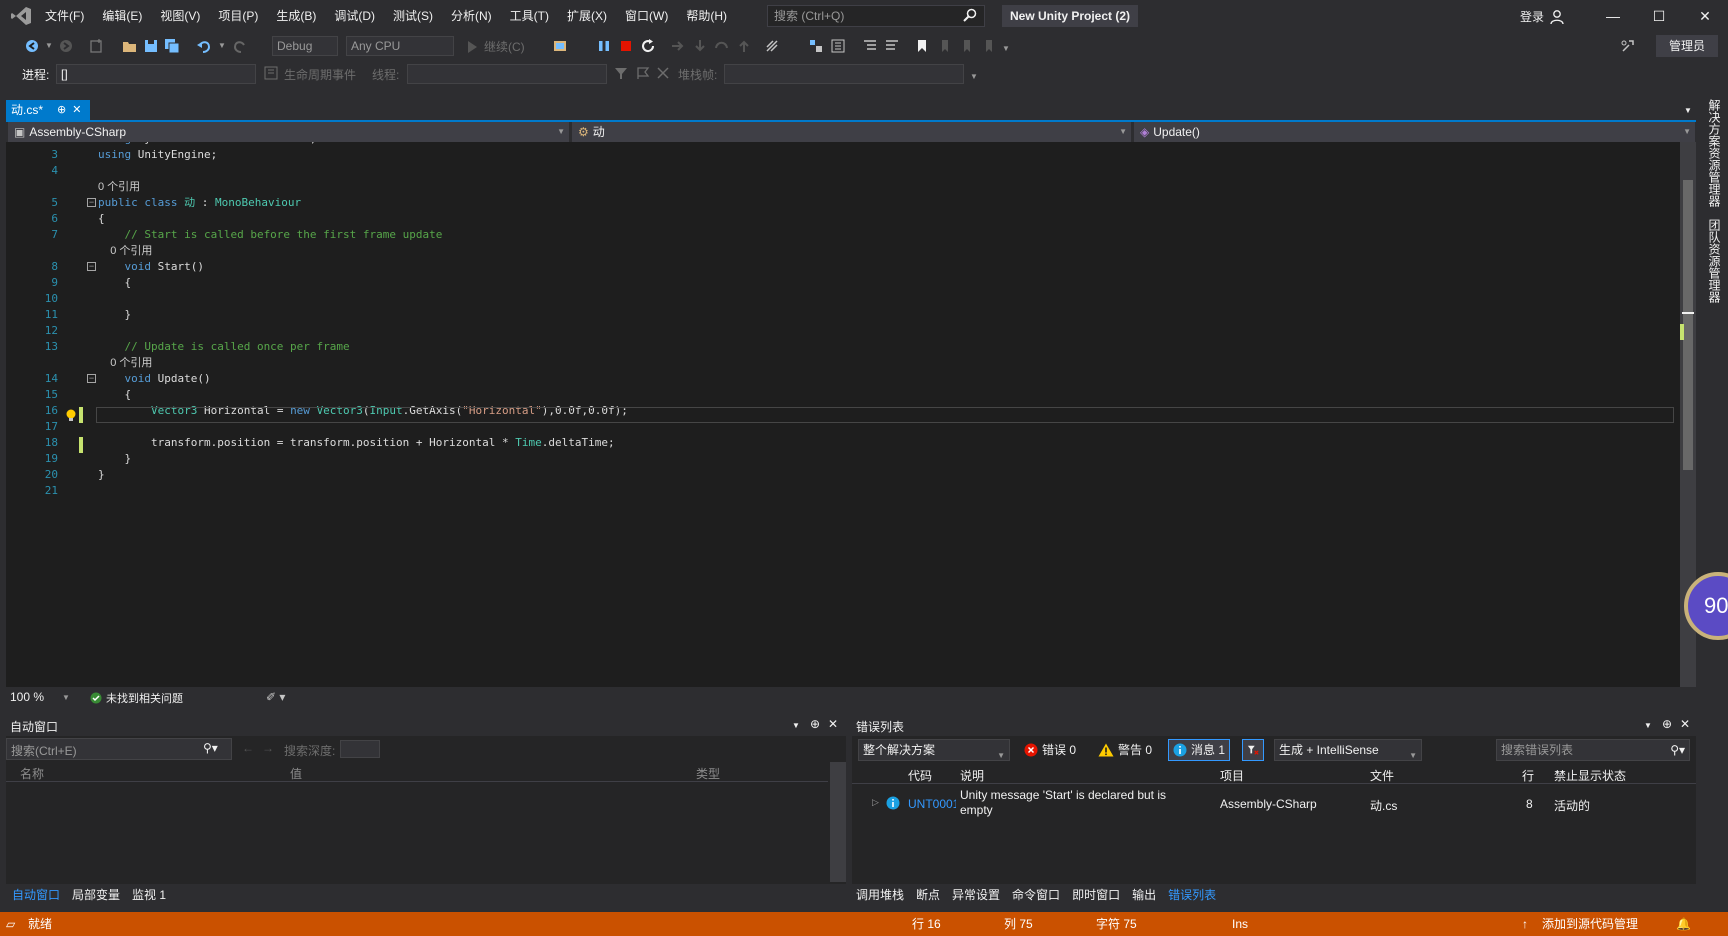  I want to click on back-dropdown-icon: ▼, so click(49, 45).